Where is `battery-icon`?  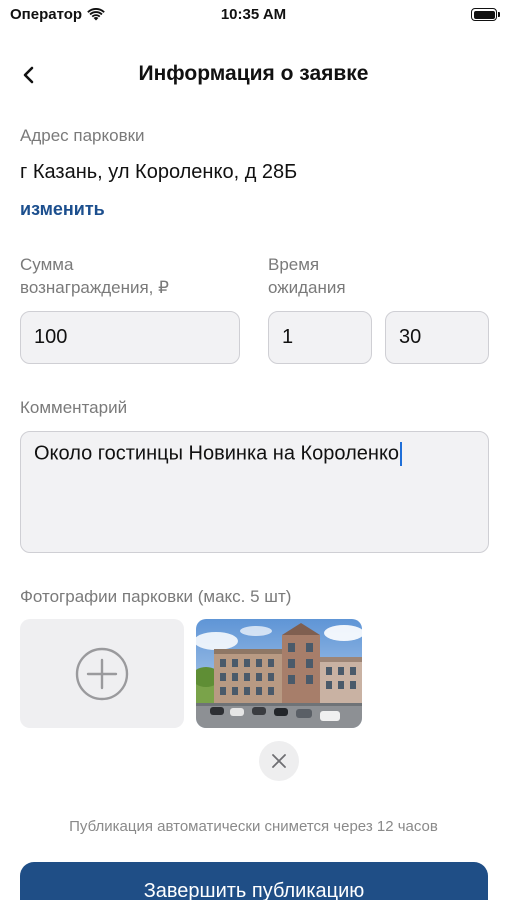 battery-icon is located at coordinates (485, 14).